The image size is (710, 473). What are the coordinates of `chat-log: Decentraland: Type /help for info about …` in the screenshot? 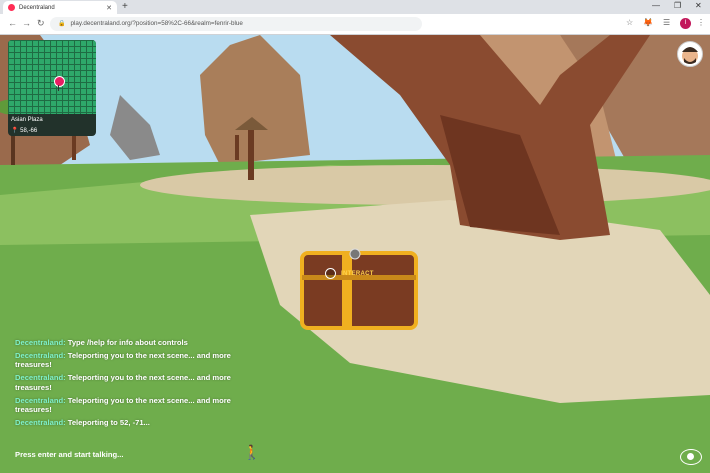 It's located at (130, 384).